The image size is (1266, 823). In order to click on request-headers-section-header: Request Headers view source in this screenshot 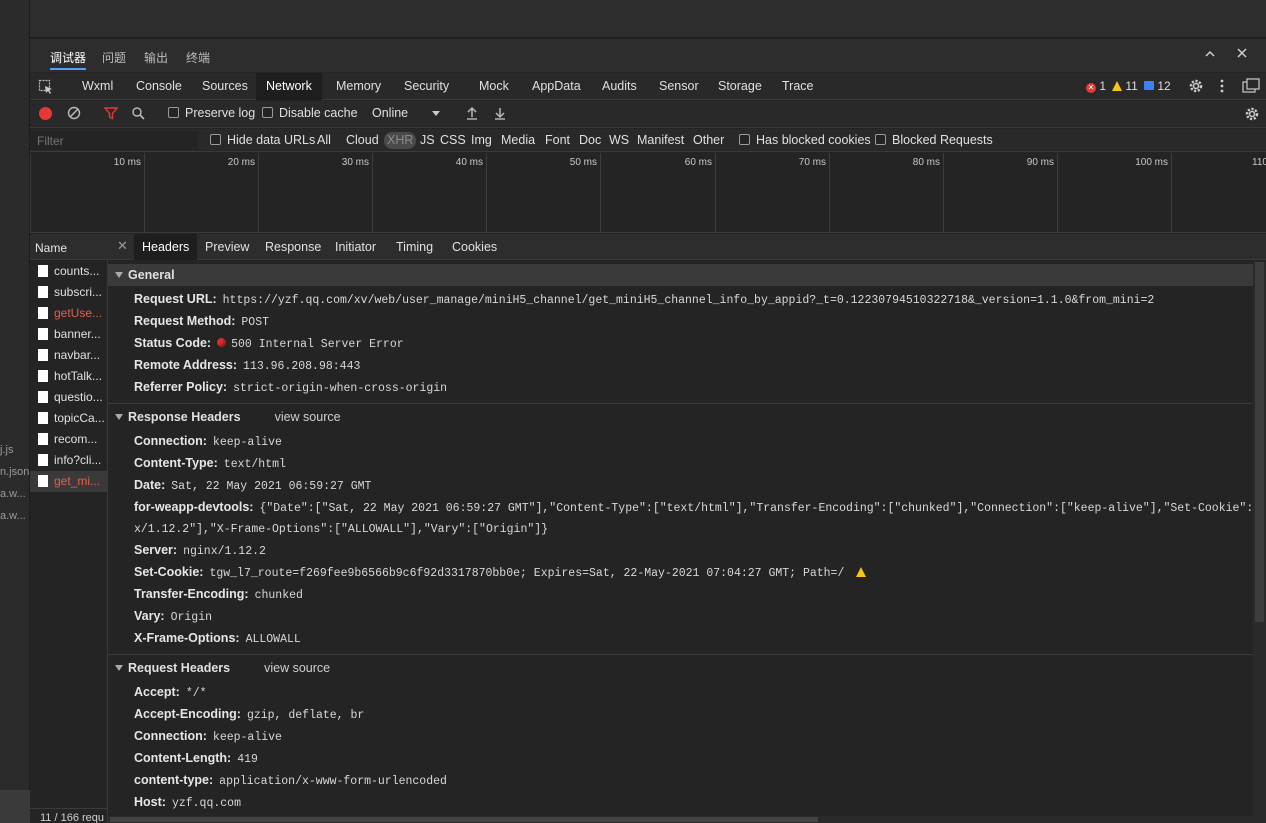, I will do `click(681, 668)`.